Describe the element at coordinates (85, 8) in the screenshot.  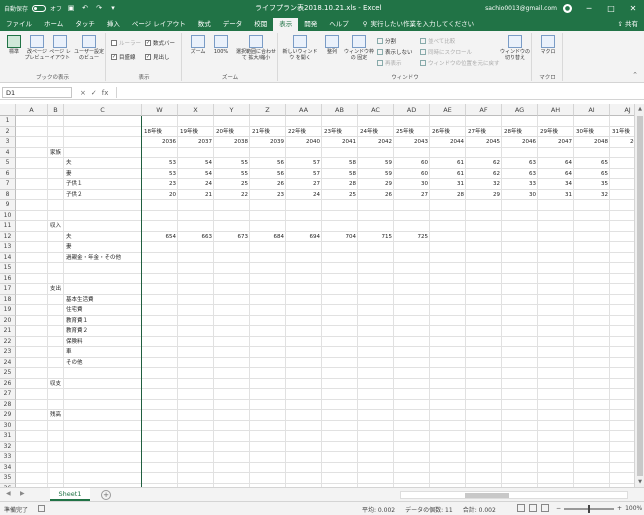
I see `undo-icon: ↶` at that location.